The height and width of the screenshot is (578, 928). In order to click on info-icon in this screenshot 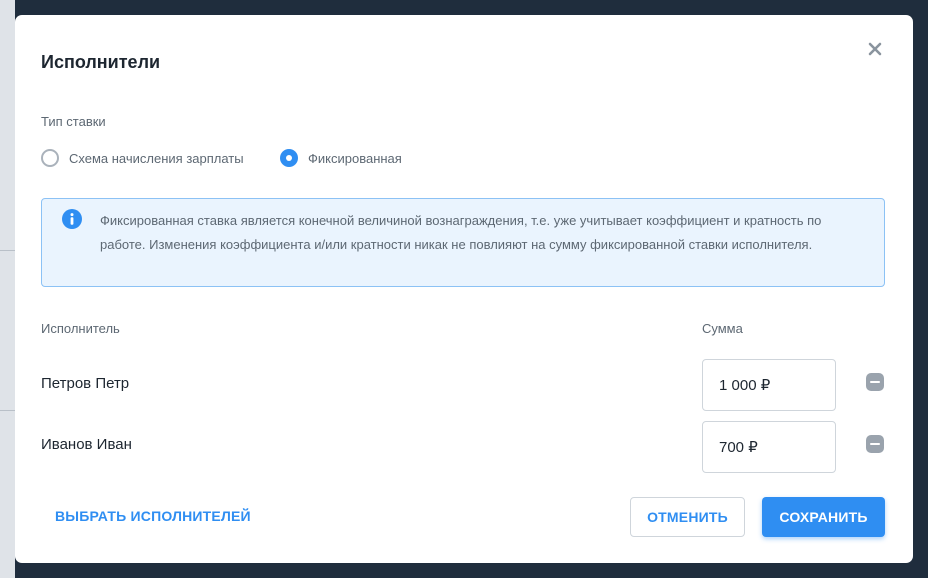, I will do `click(72, 219)`.